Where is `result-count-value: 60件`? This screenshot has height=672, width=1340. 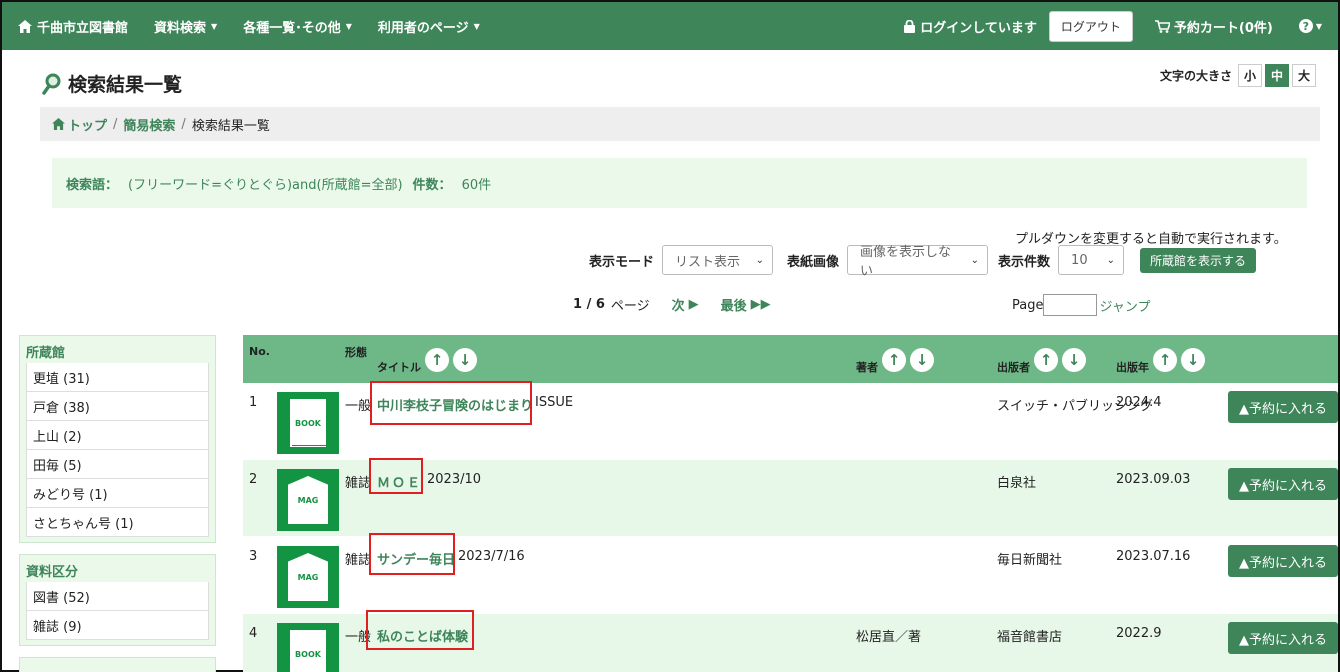
result-count-value: 60件 is located at coordinates (476, 185).